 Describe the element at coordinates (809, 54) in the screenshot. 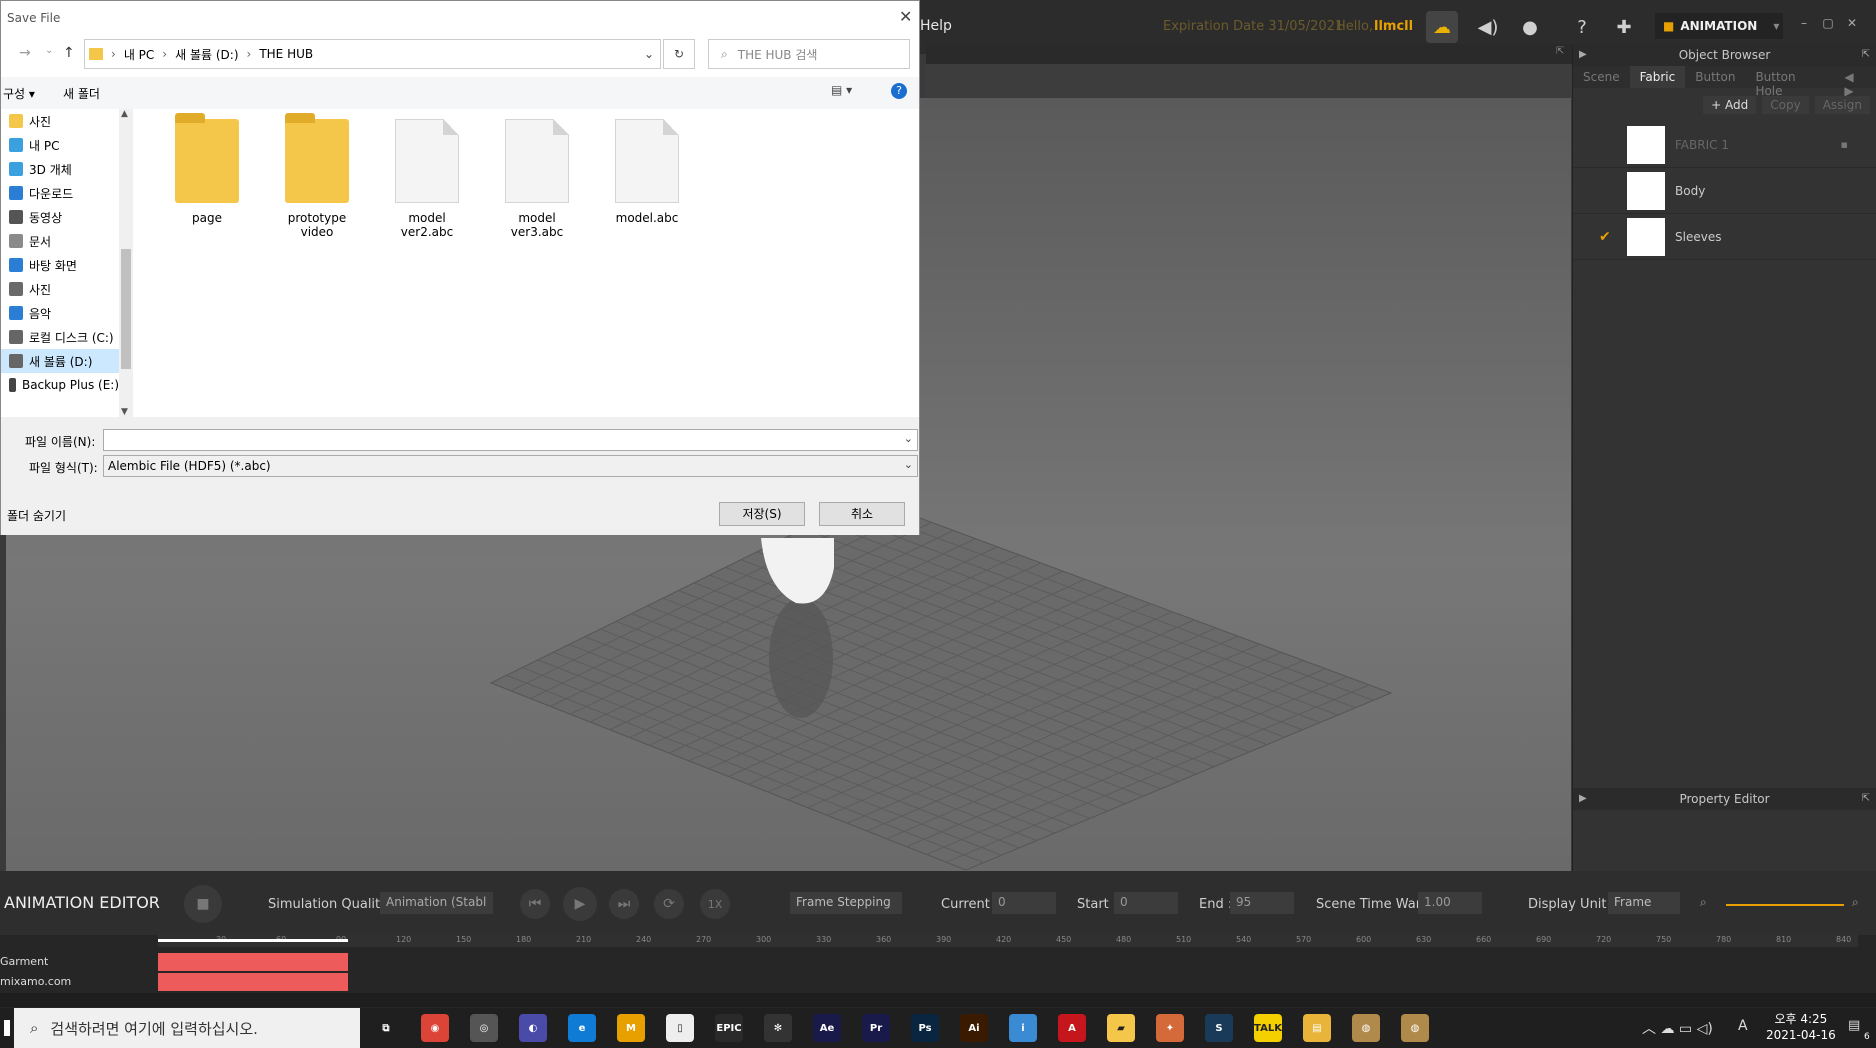

I see `dialog-search-input: ⌕ THE HUB 검색` at that location.